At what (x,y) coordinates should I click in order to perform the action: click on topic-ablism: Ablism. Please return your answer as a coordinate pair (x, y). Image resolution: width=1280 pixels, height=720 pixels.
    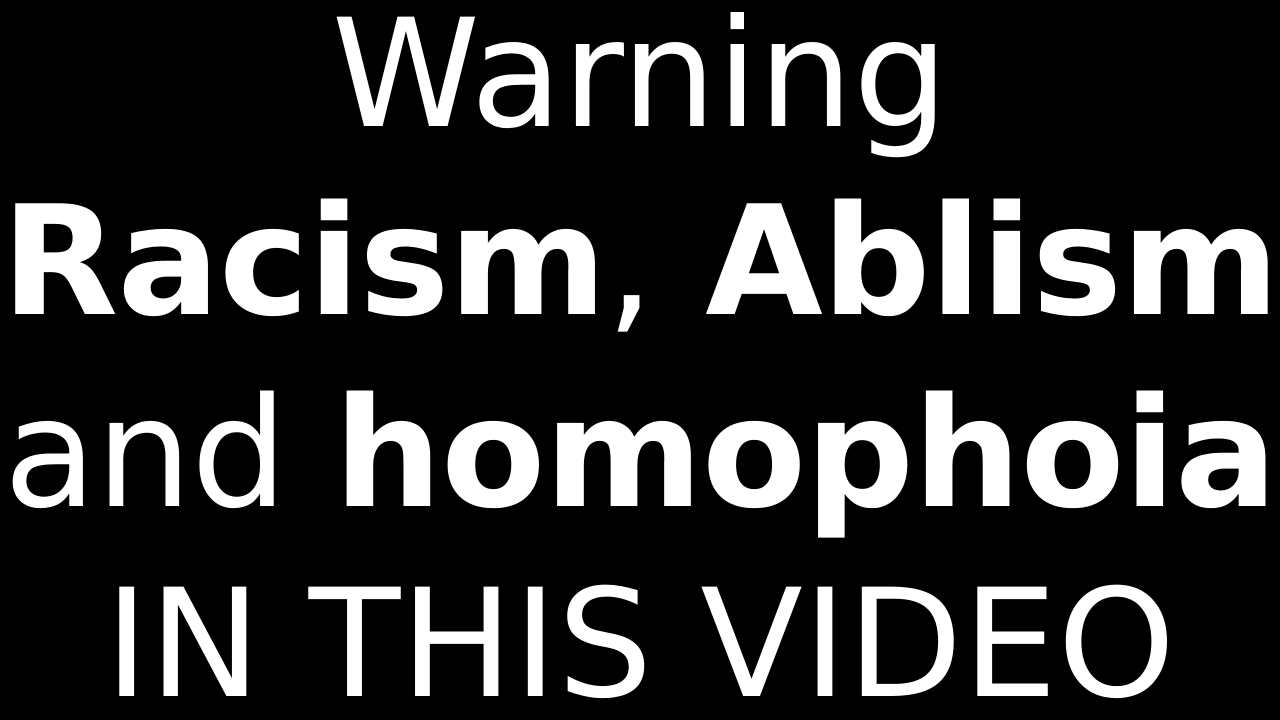
    Looking at the image, I should click on (992, 261).